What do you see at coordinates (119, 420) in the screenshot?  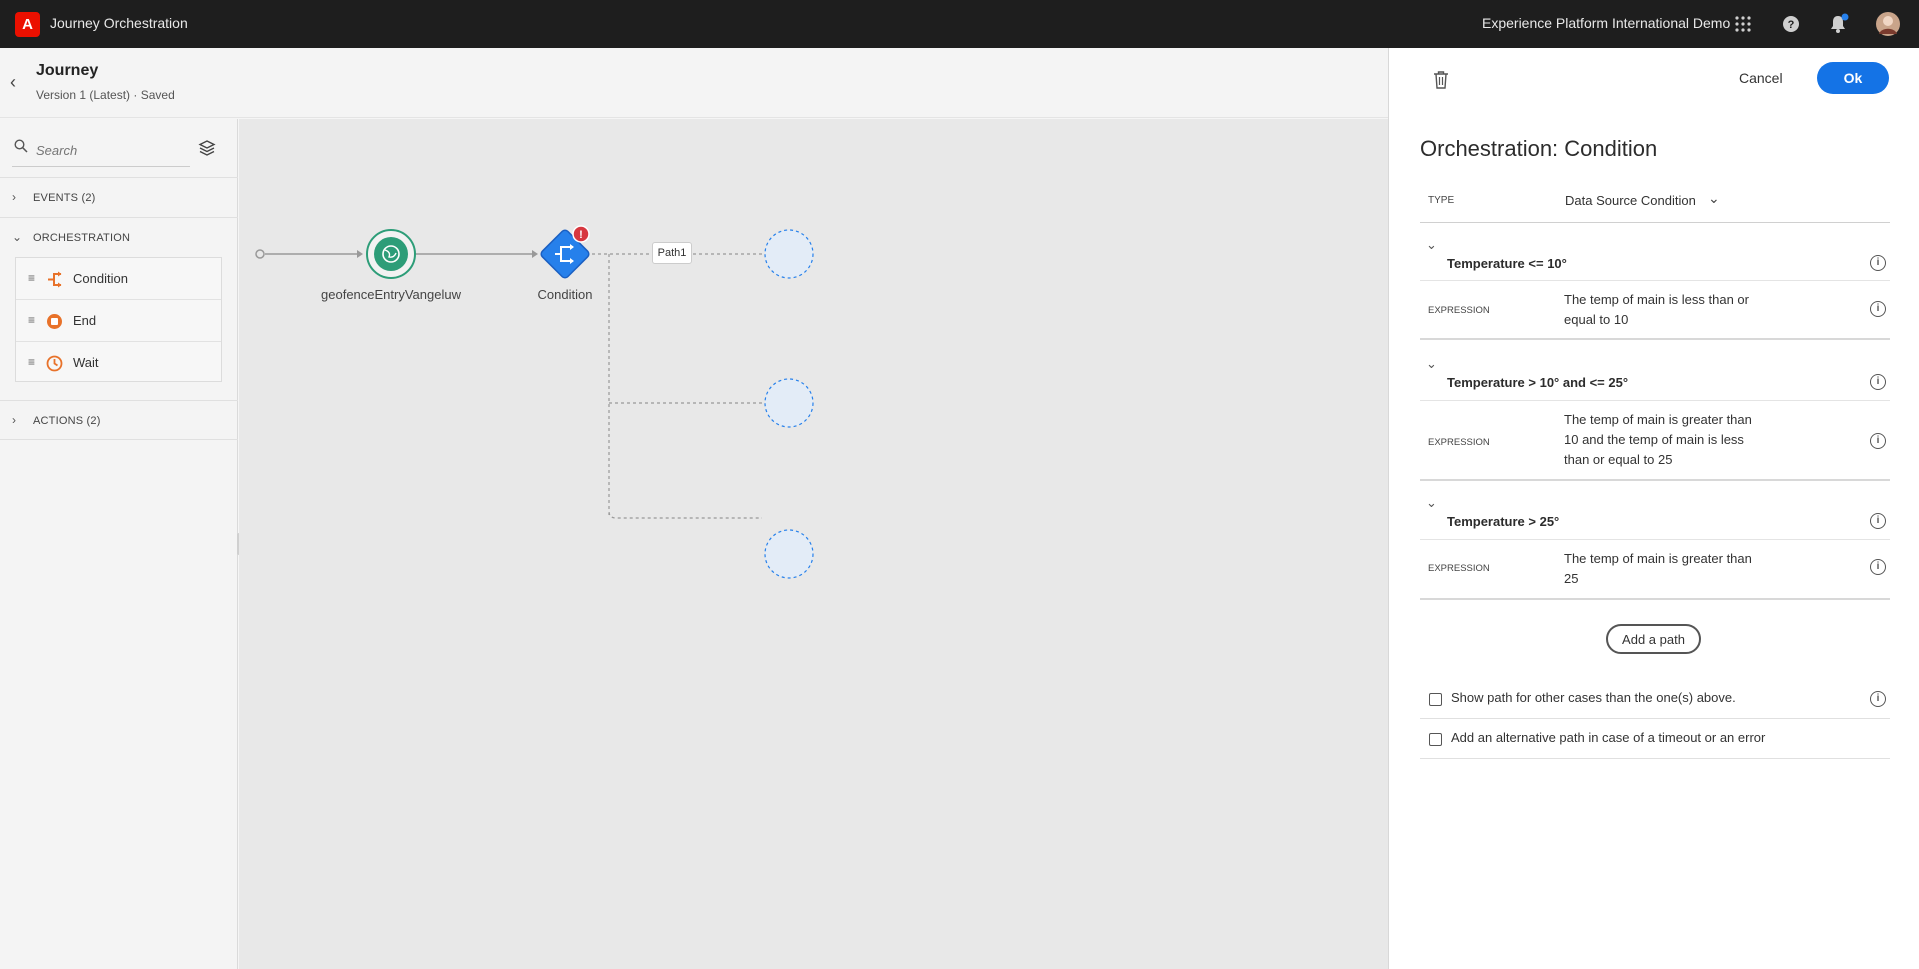 I see `section-actions: › ACTIONS (2)` at bounding box center [119, 420].